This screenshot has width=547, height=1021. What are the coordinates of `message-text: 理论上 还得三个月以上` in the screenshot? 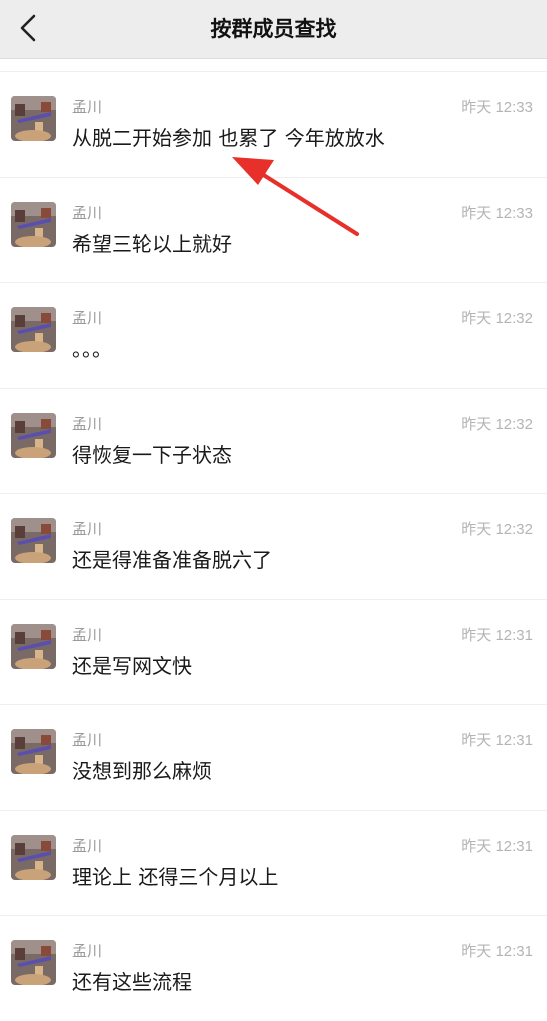 It's located at (175, 876).